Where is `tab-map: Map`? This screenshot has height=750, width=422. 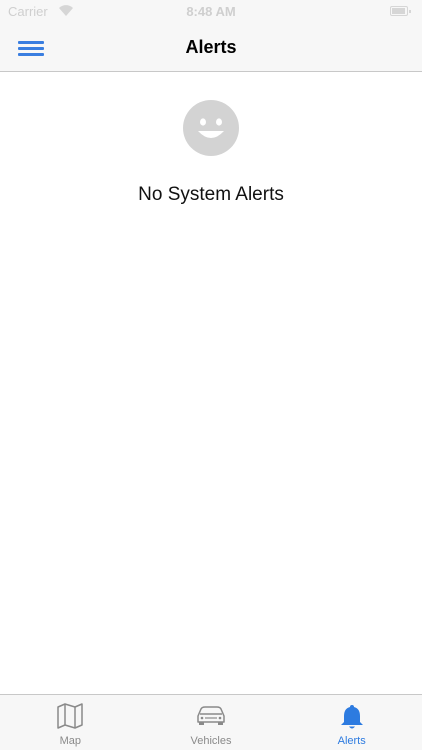
tab-map: Map is located at coordinates (70, 722).